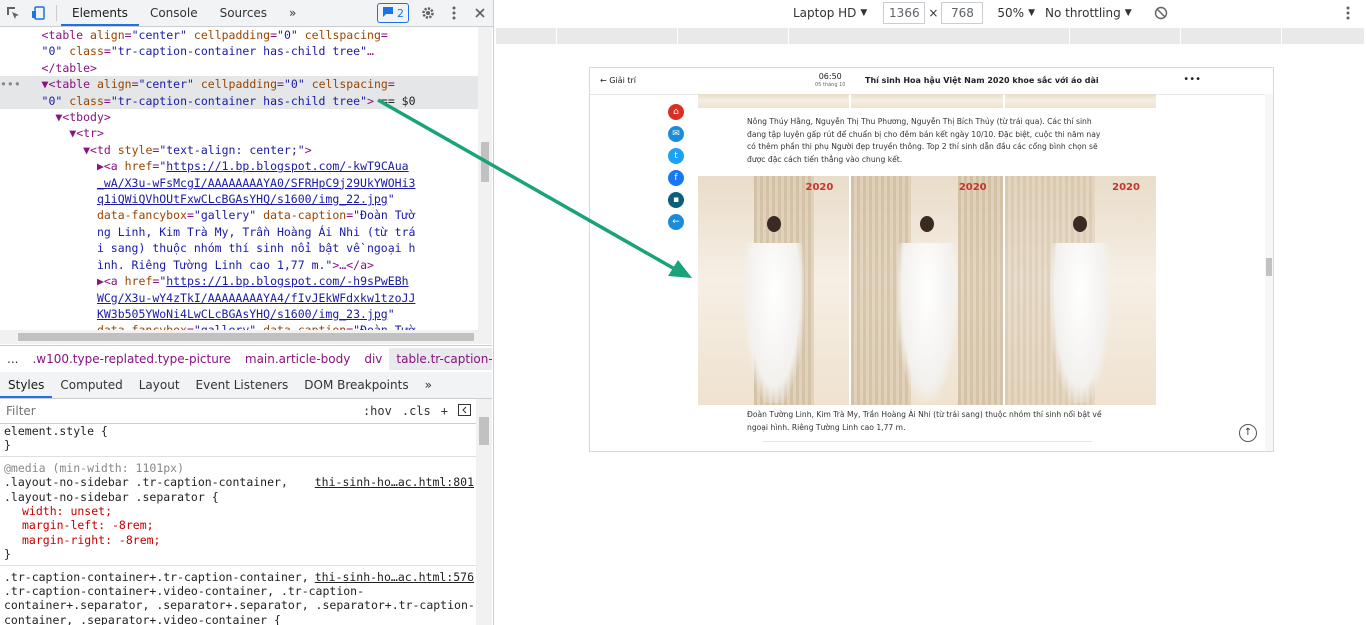  What do you see at coordinates (239, 68) in the screenshot?
I see `dom-node-line: </table>` at bounding box center [239, 68].